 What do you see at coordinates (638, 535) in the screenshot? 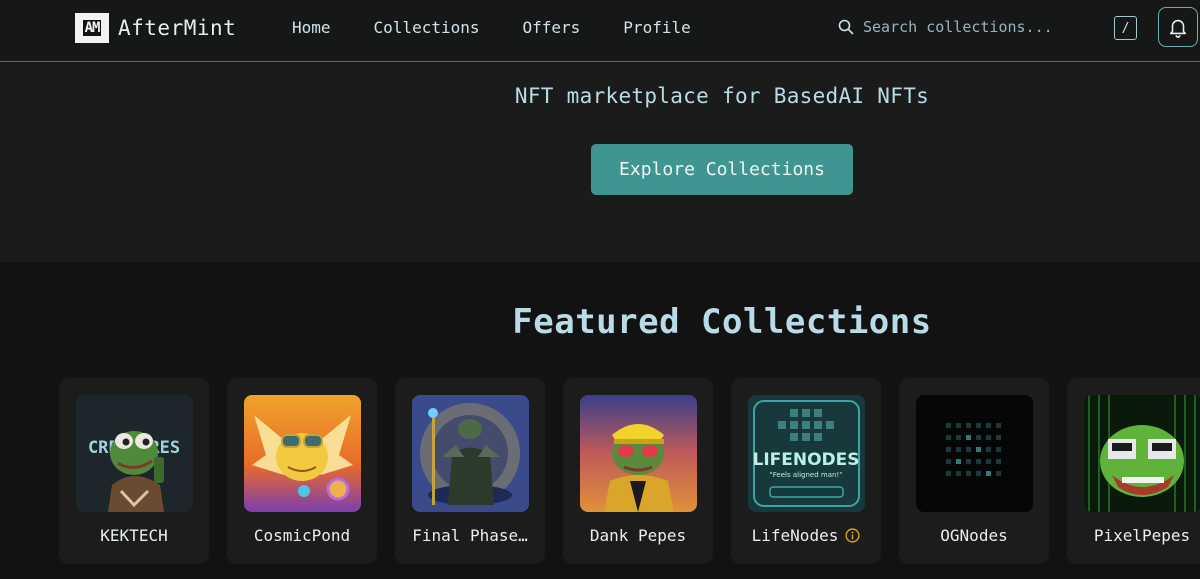
I see `collection-name: Dank Pepes` at bounding box center [638, 535].